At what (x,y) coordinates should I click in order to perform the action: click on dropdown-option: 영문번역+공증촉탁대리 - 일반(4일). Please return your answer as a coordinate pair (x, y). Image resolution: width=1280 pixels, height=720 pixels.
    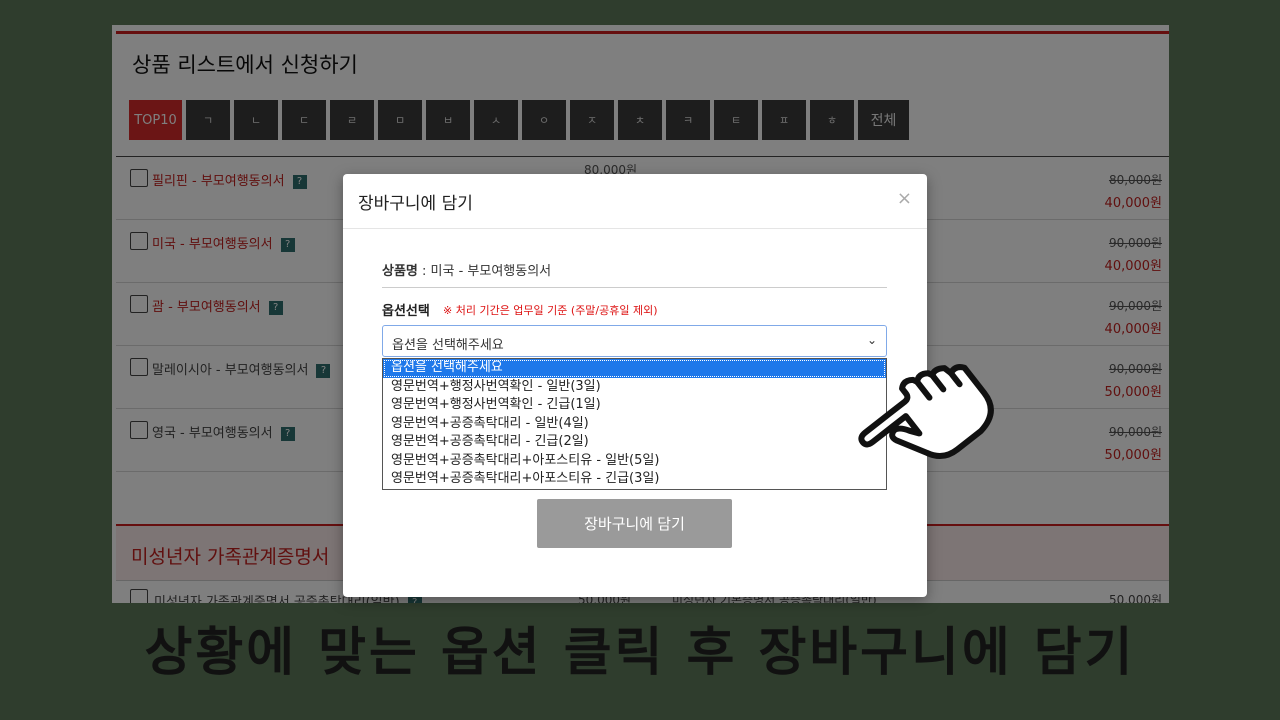
    Looking at the image, I should click on (634, 424).